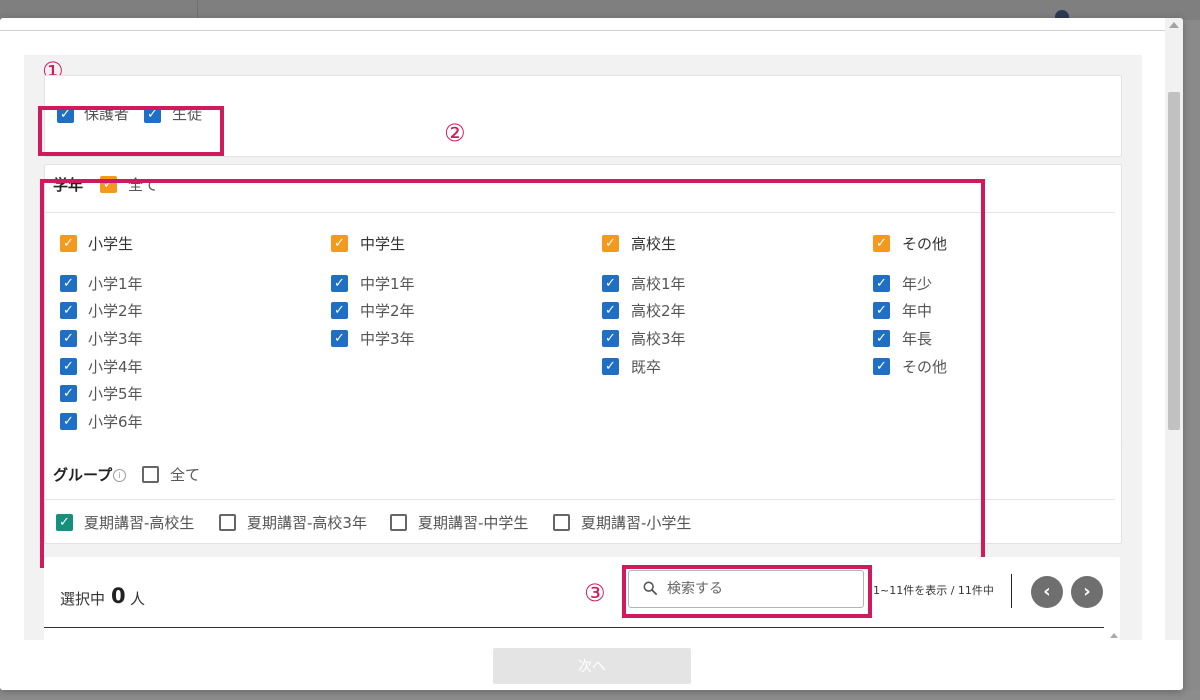 Image resolution: width=1200 pixels, height=700 pixels. I want to click on student-label: 生徒, so click(187, 114).